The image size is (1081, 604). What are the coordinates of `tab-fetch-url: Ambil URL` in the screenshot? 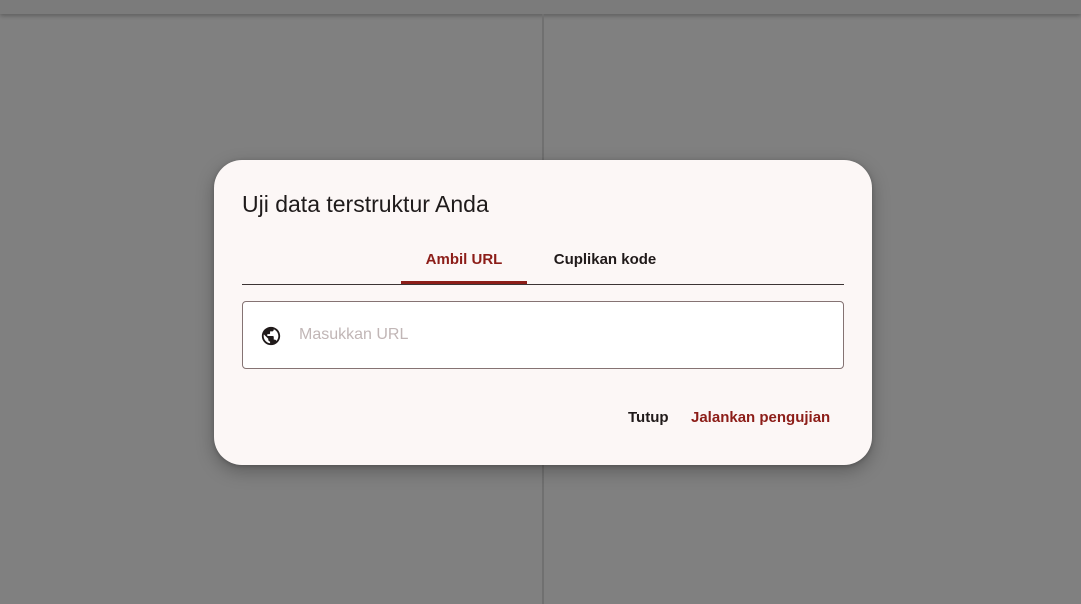 It's located at (464, 261).